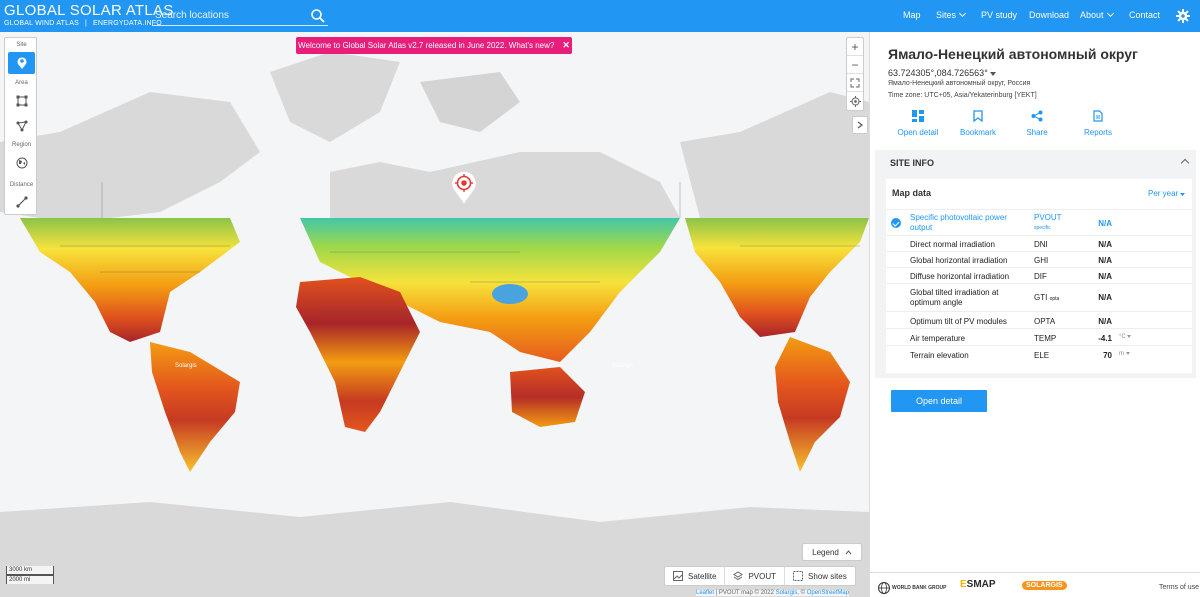  What do you see at coordinates (1037, 123) in the screenshot?
I see `share-action: Share` at bounding box center [1037, 123].